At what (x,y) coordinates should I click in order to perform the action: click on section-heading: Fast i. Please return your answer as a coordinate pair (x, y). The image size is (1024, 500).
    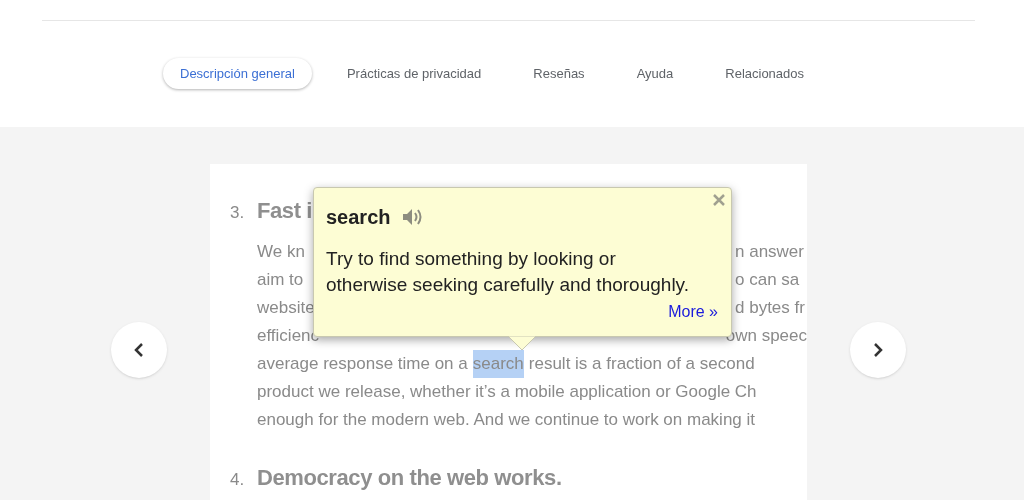
    Looking at the image, I should click on (285, 211).